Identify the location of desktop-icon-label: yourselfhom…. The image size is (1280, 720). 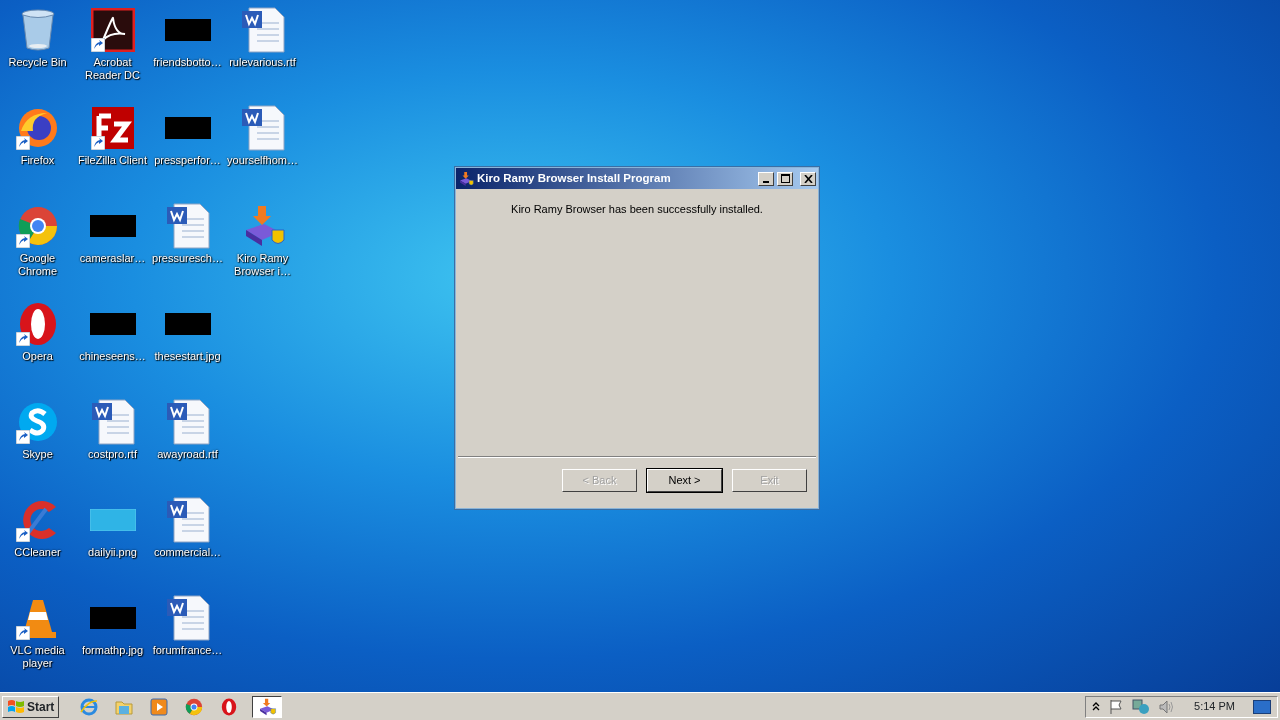
(262, 160).